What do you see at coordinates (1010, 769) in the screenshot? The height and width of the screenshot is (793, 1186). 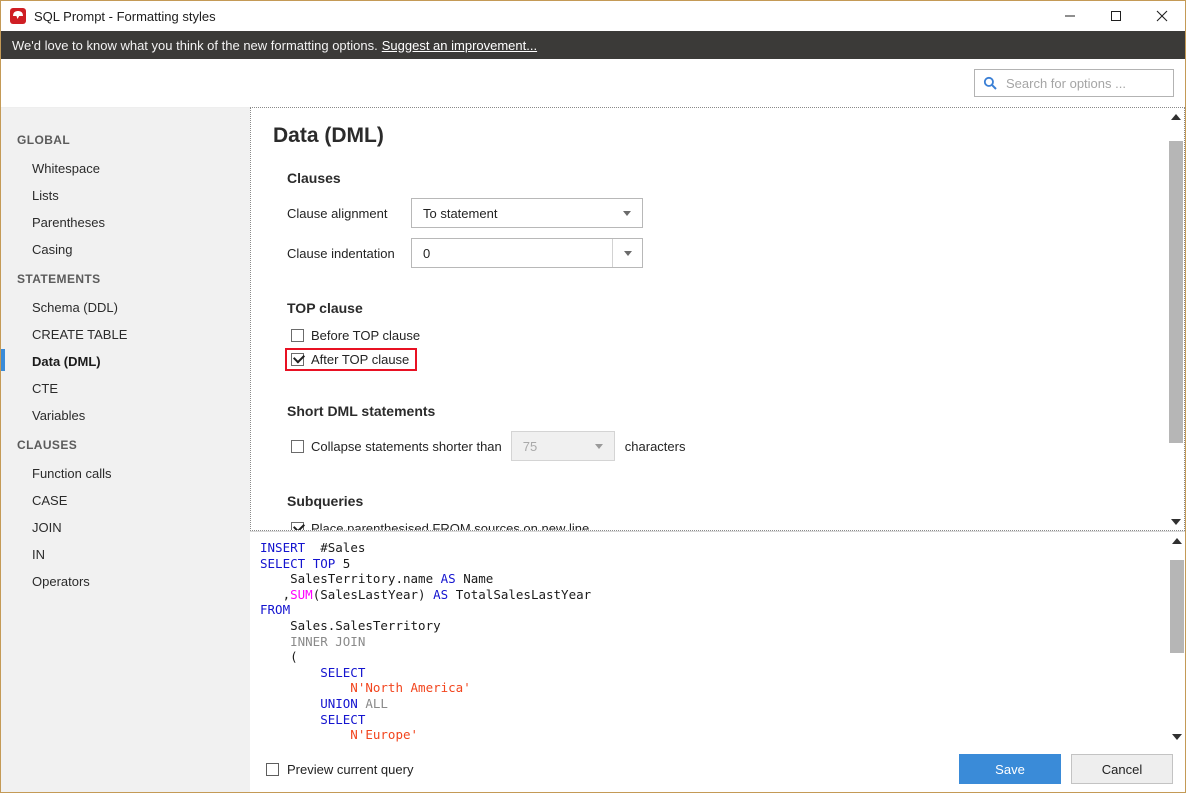 I see `save-button: Save` at bounding box center [1010, 769].